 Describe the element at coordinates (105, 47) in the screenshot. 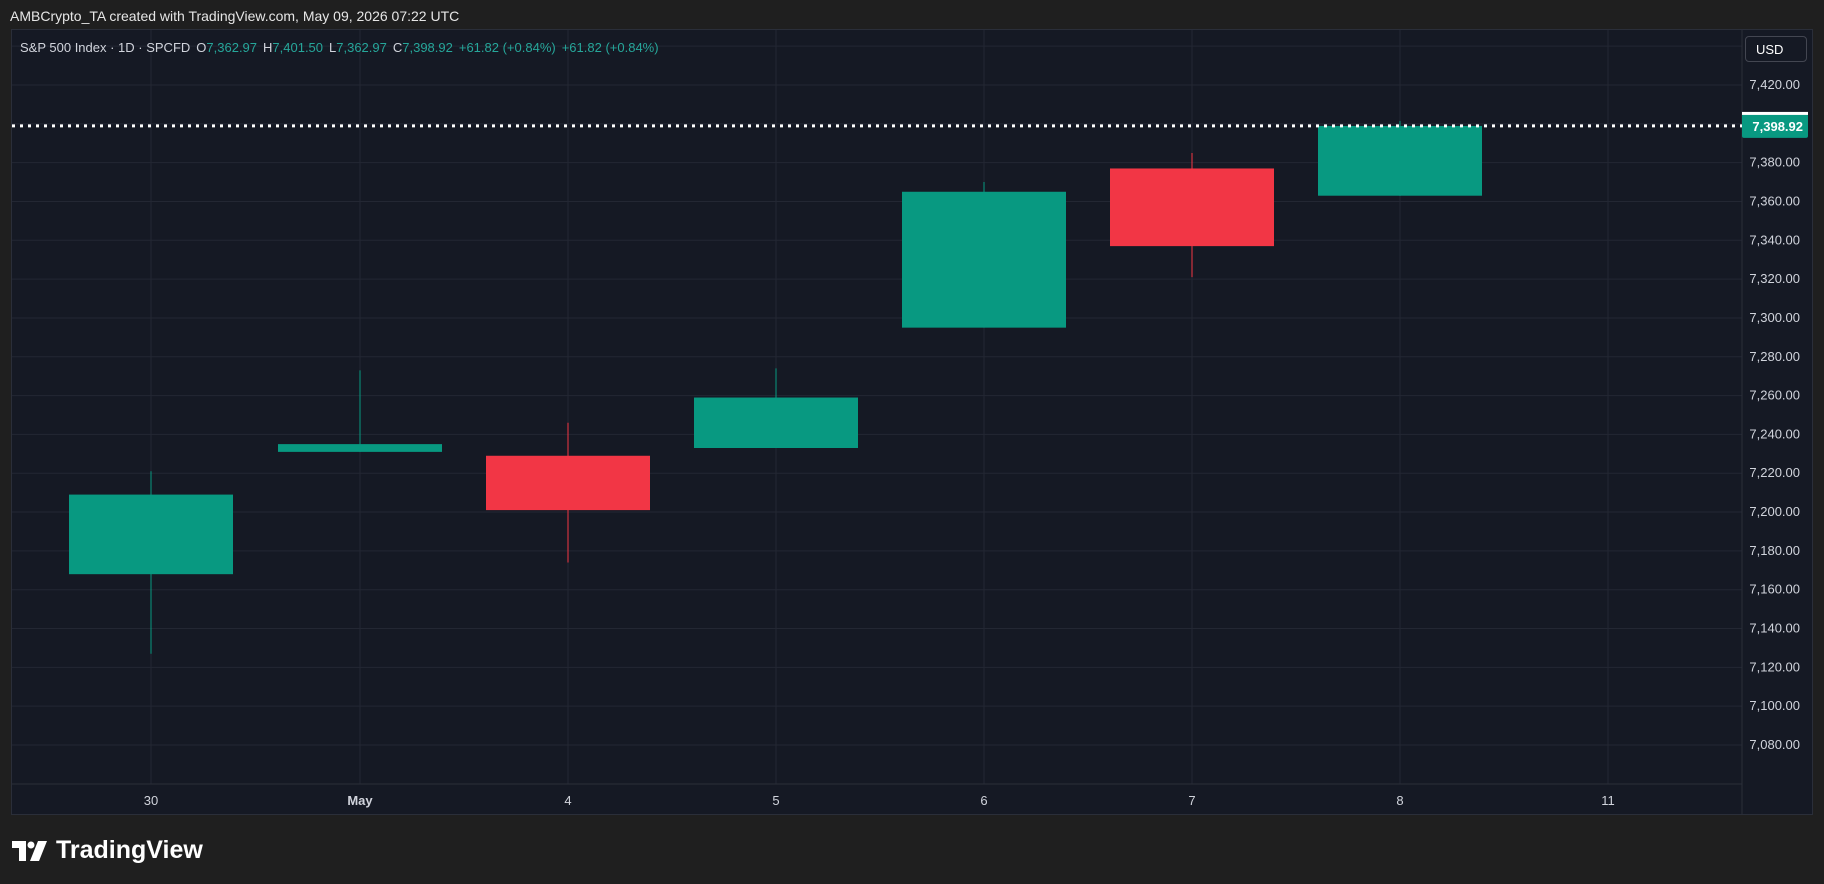

I see `symbol-name: S&P 500 Index · 1D · SPCFD` at that location.